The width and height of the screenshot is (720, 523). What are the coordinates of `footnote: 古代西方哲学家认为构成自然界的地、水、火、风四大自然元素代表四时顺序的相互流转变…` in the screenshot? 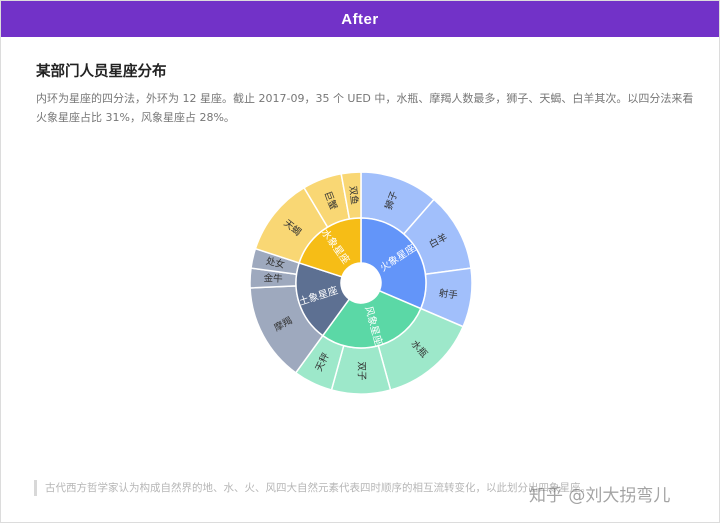 It's located at (312, 488).